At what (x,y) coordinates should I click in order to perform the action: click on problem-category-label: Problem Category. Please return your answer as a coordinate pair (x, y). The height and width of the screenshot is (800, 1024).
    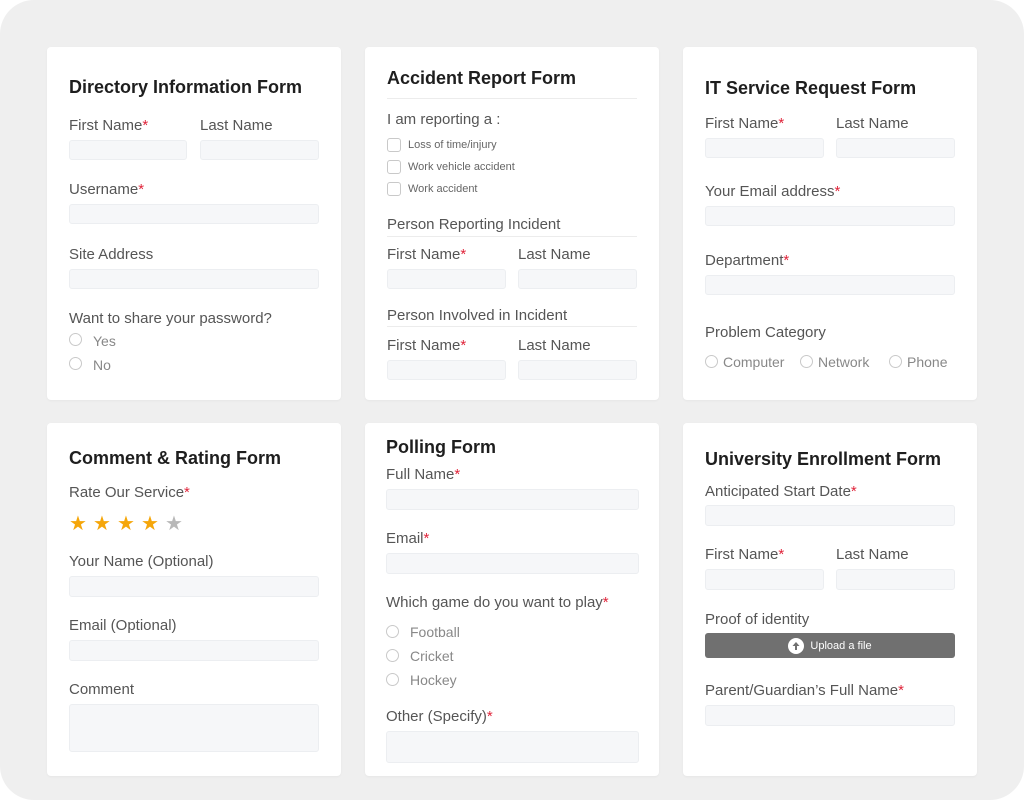
    Looking at the image, I should click on (765, 332).